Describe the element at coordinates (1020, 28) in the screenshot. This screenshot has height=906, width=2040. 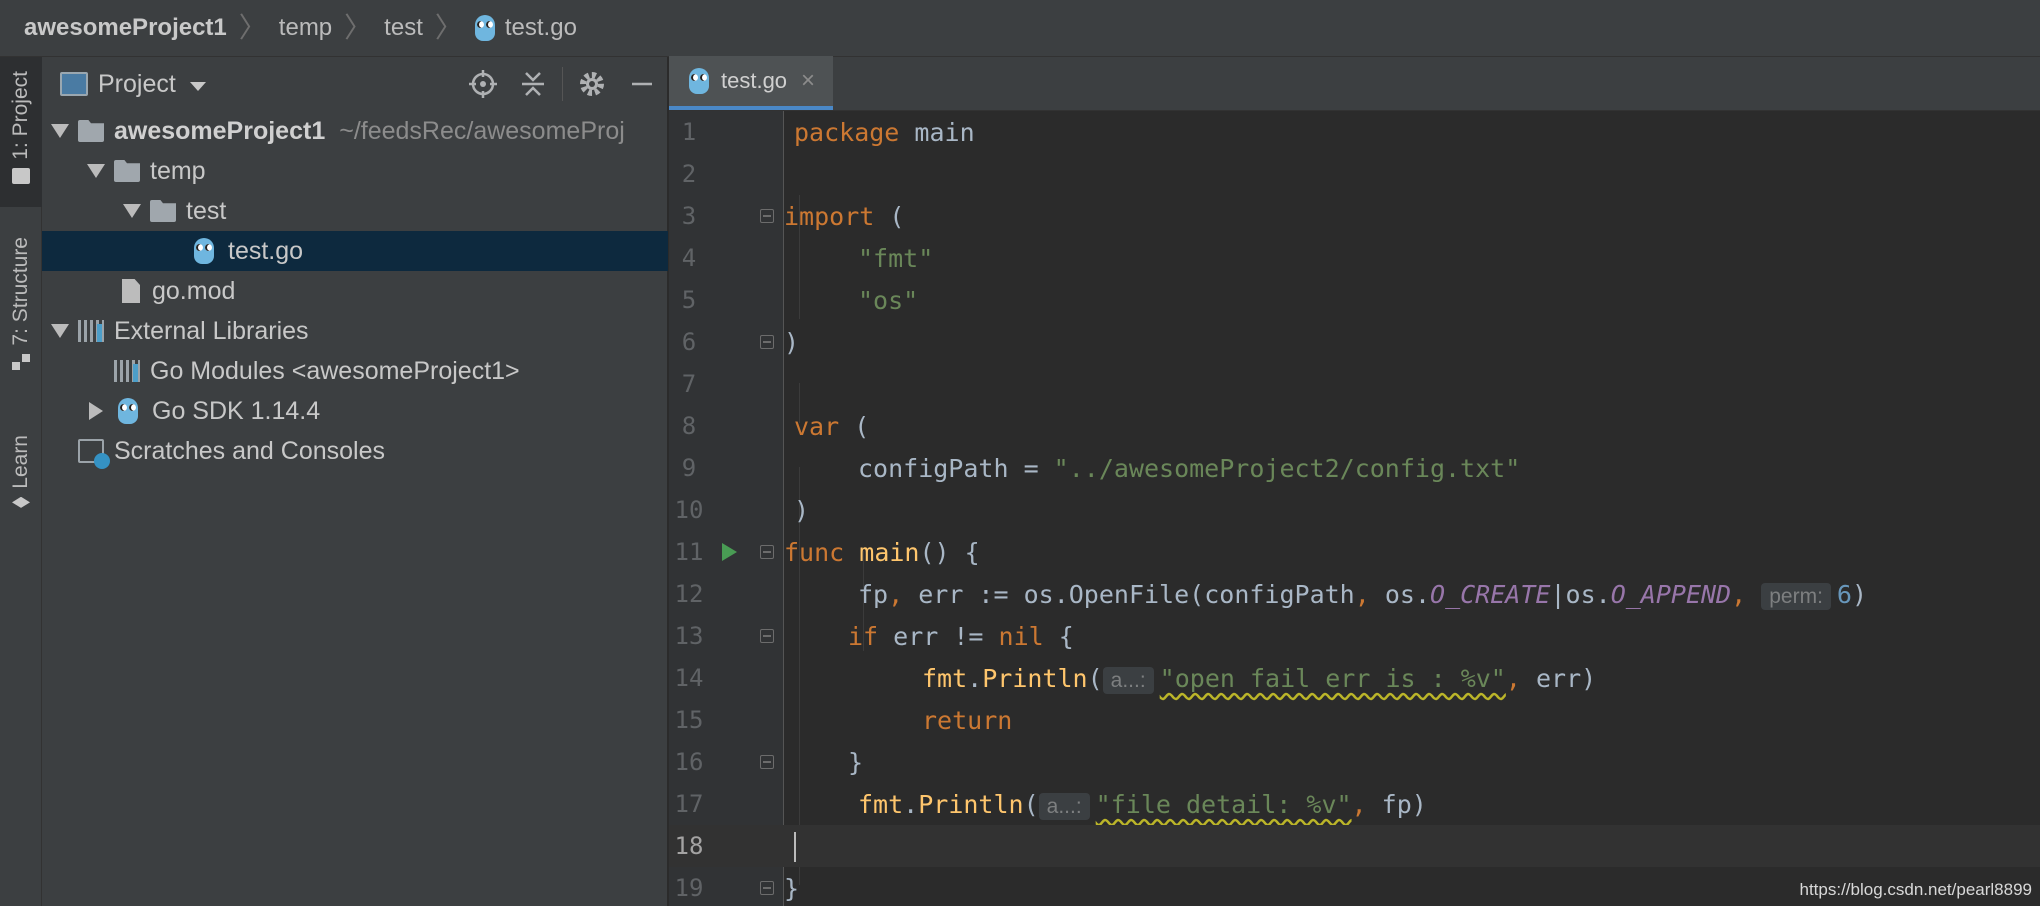
I see `navigation-bar: awesomeProject1 〉 temp 〉 test 〉 test.go` at that location.